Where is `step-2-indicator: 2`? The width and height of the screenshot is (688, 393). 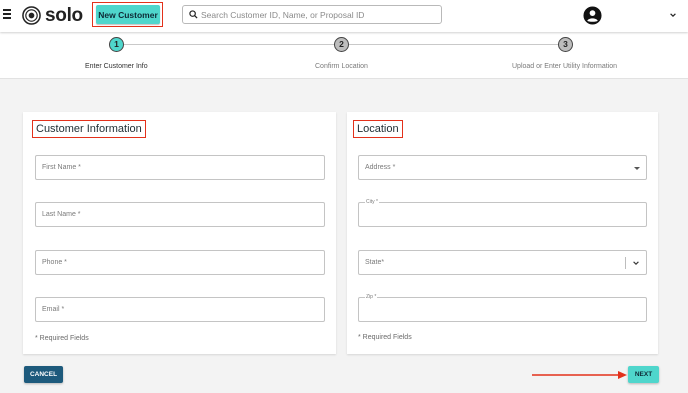 step-2-indicator: 2 is located at coordinates (341, 44).